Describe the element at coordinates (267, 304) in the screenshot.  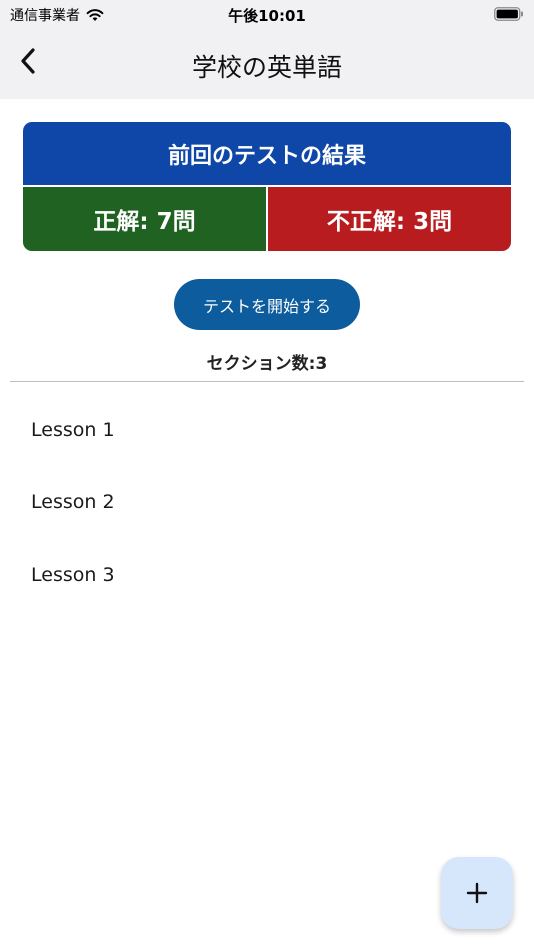
I see `start-test-button: テストを開始する` at that location.